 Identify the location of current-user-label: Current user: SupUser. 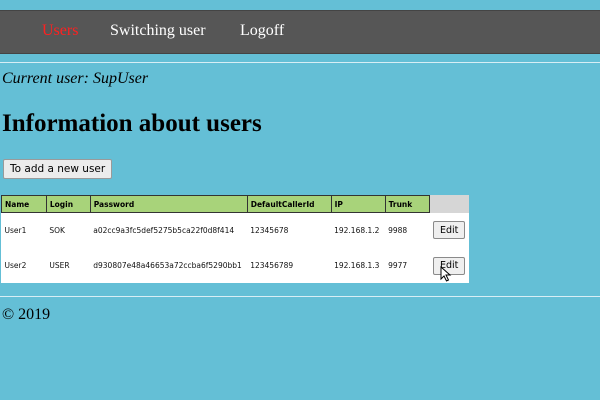
(75, 78).